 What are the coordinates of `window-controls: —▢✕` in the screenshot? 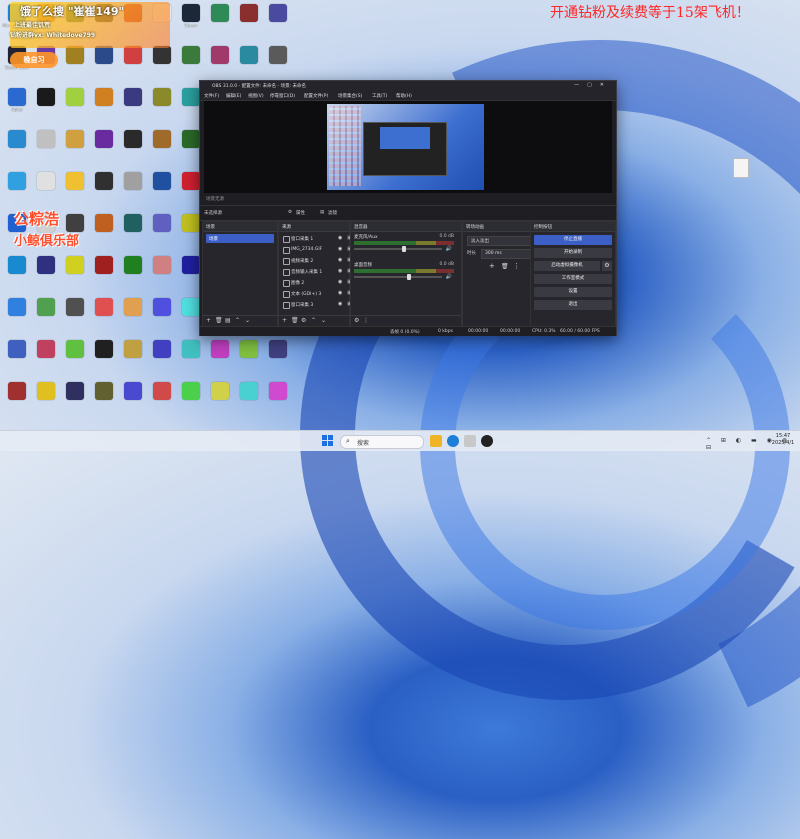 It's located at (593, 85).